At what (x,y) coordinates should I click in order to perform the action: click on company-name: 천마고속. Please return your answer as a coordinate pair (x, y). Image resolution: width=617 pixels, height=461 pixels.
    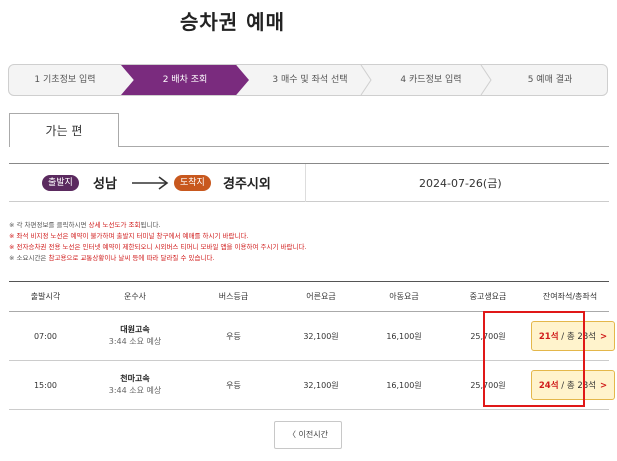
    Looking at the image, I should click on (135, 378).